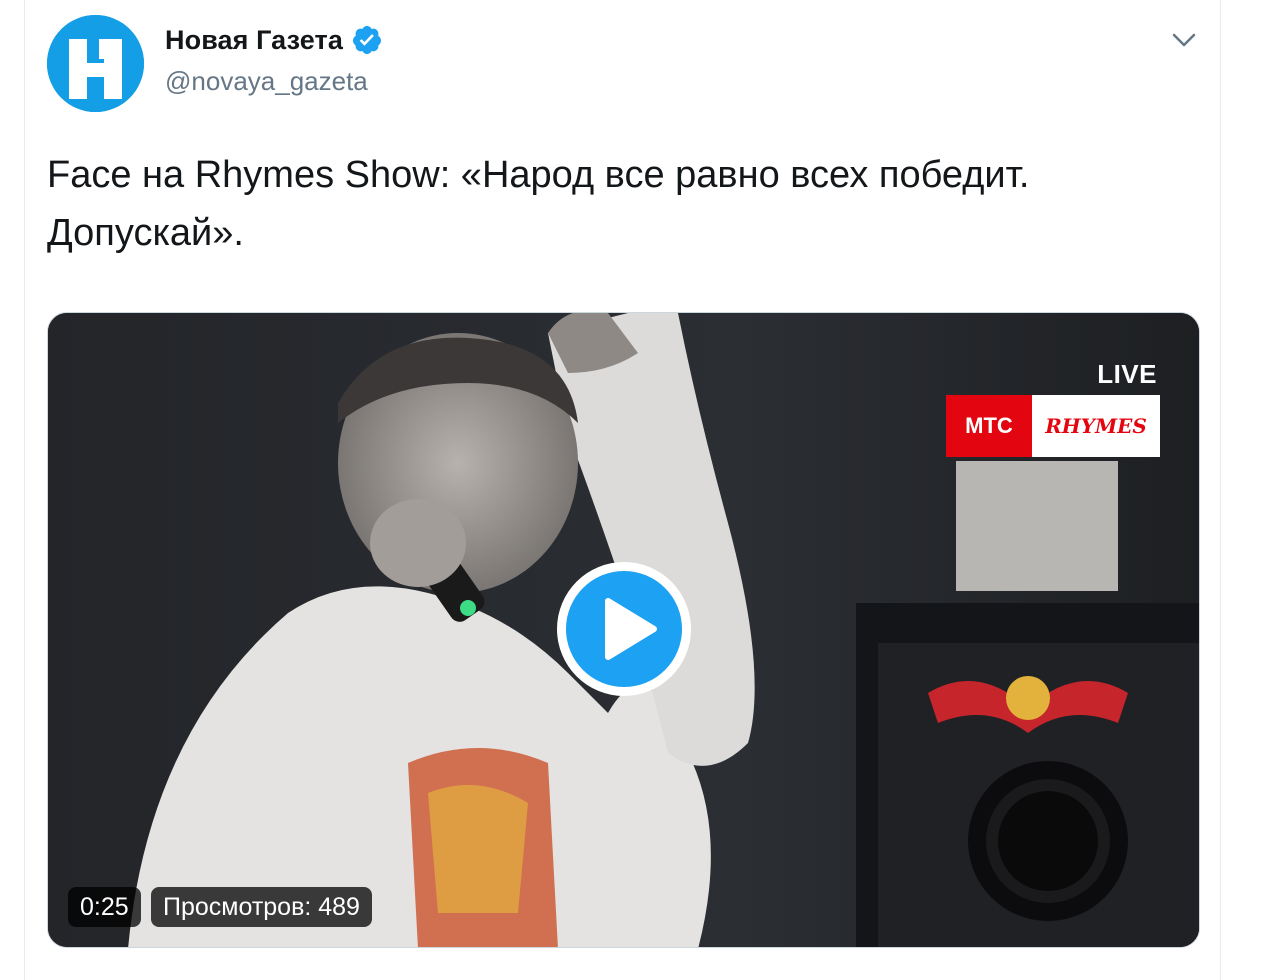  I want to click on sponsor-logo: МТС RHYMES, so click(1053, 426).